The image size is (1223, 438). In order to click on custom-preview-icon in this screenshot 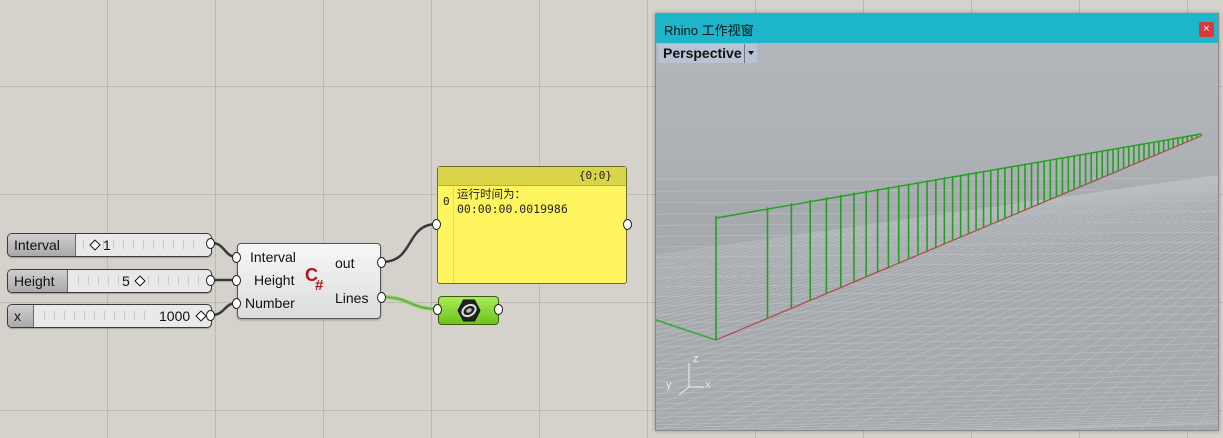, I will do `click(469, 310)`.